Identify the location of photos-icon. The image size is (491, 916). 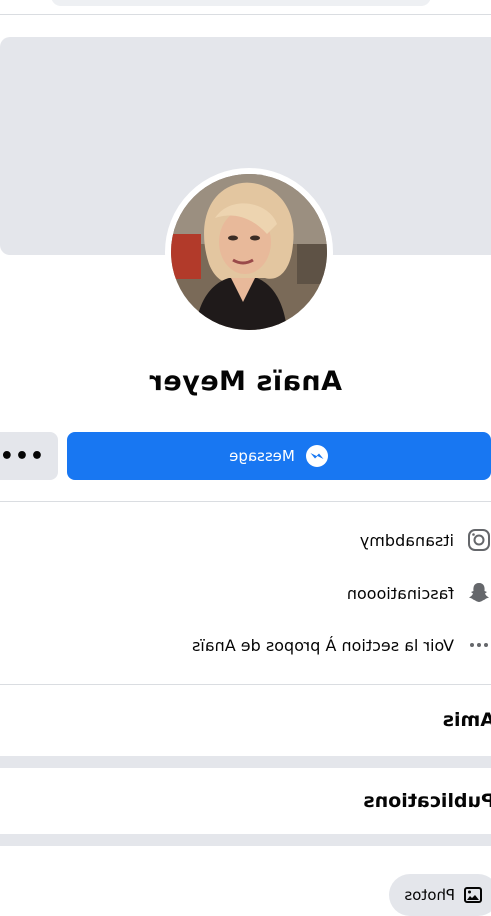
(473, 895).